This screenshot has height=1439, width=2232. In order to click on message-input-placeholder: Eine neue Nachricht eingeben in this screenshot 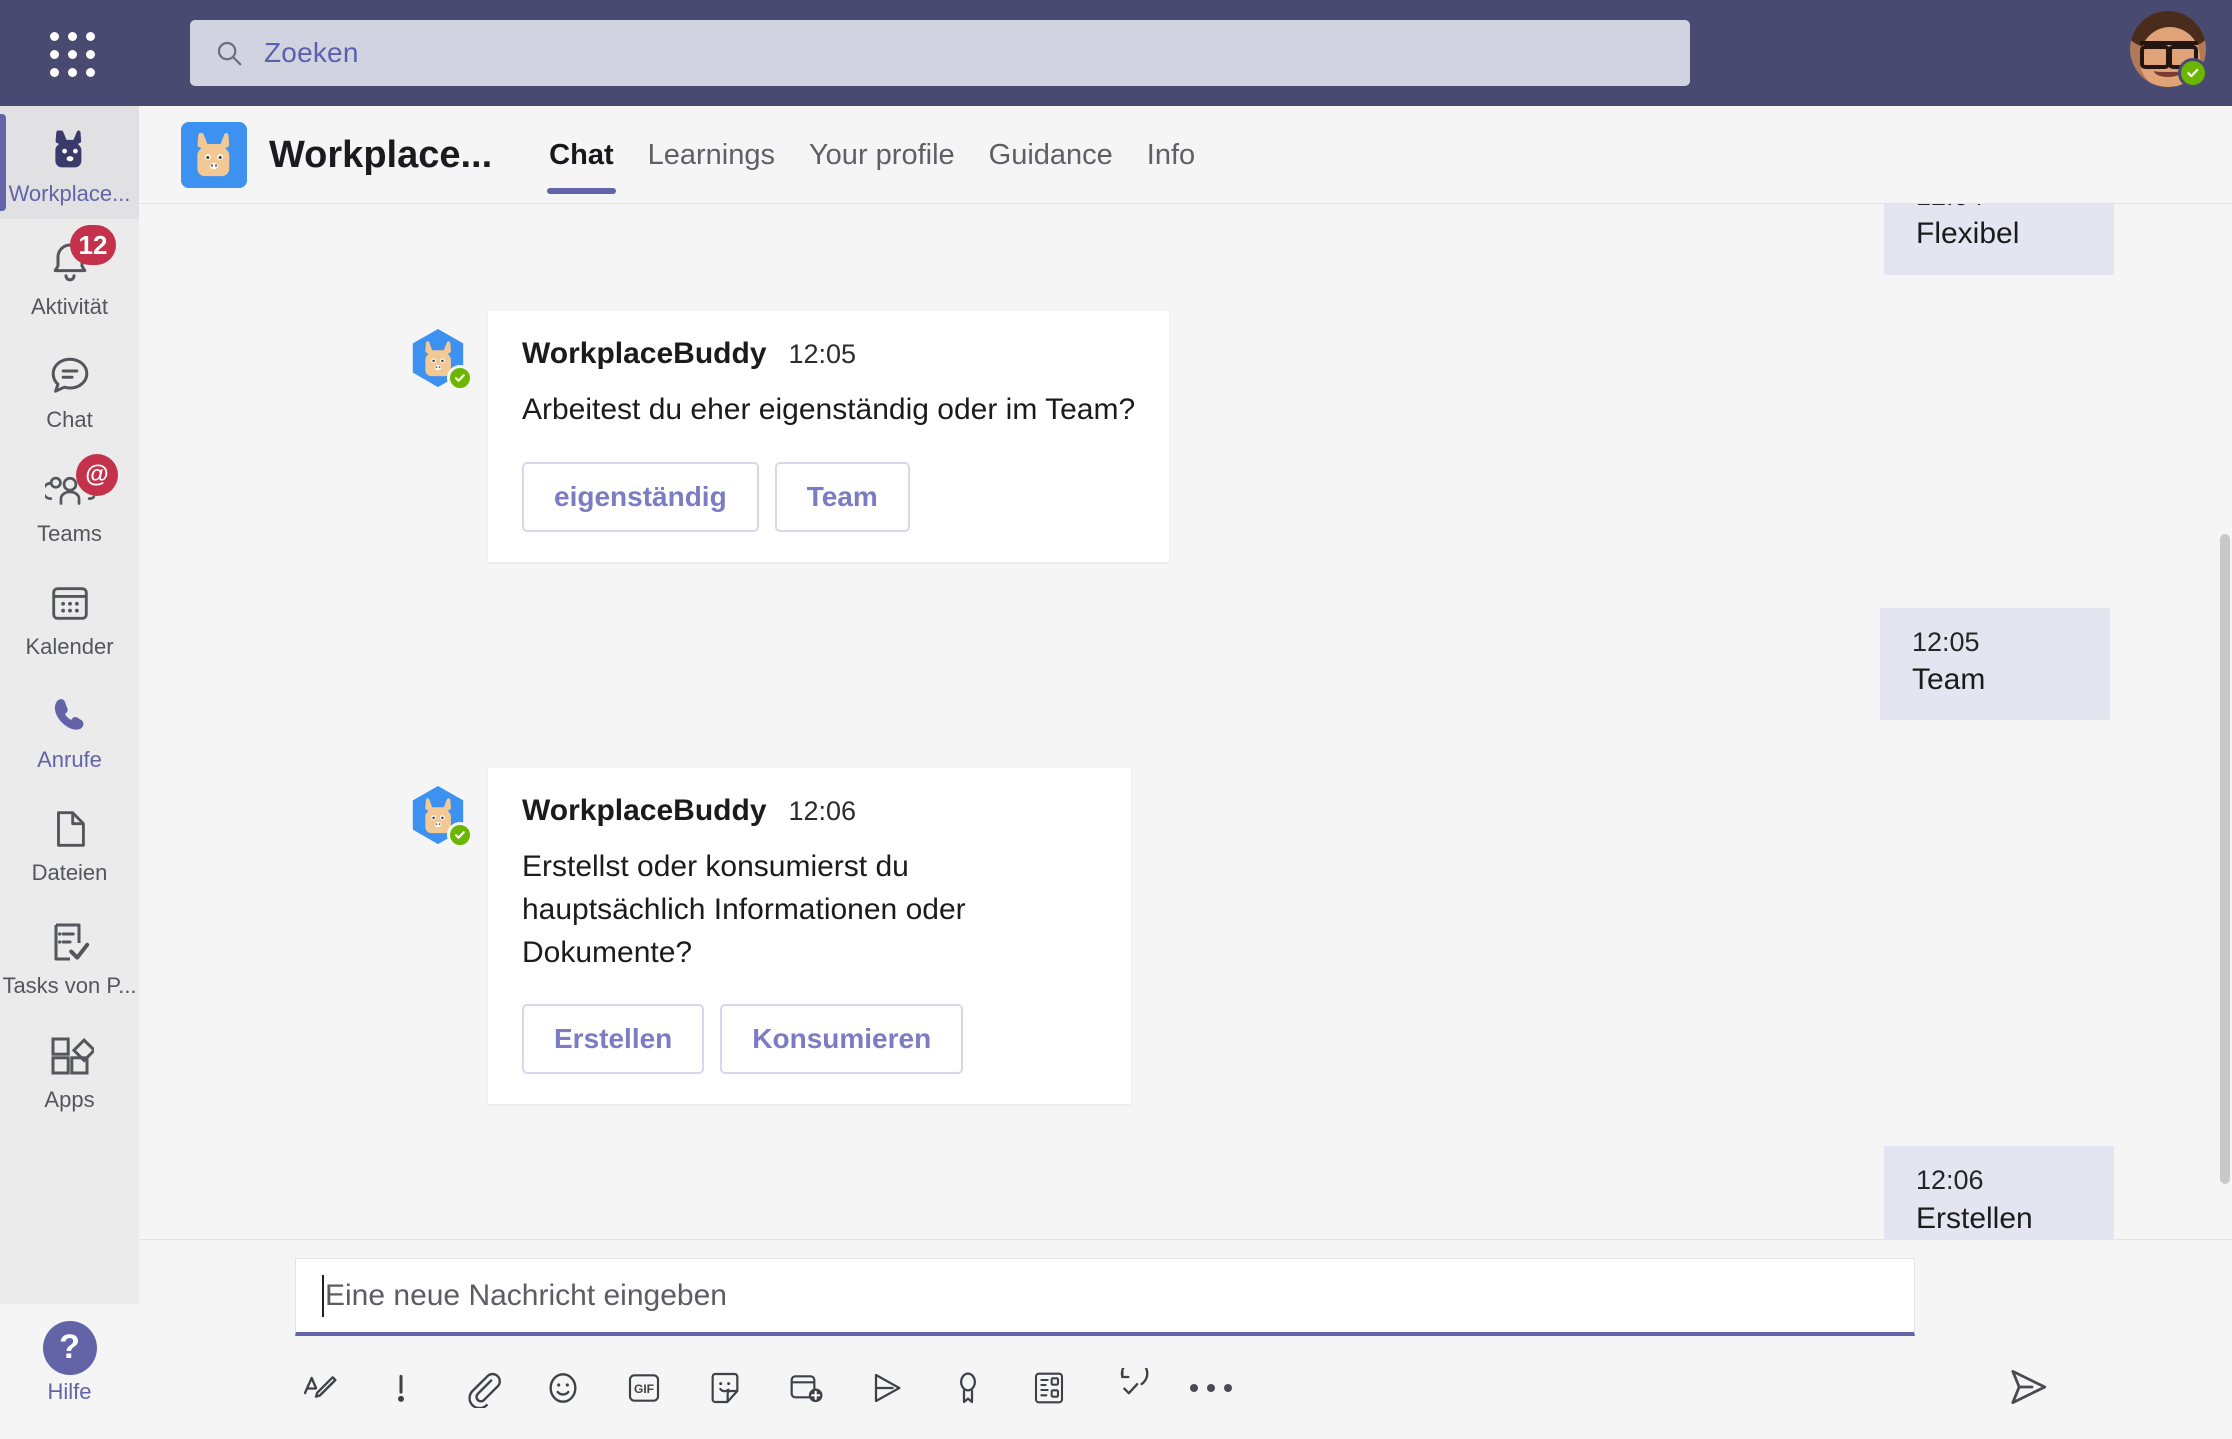, I will do `click(526, 1295)`.